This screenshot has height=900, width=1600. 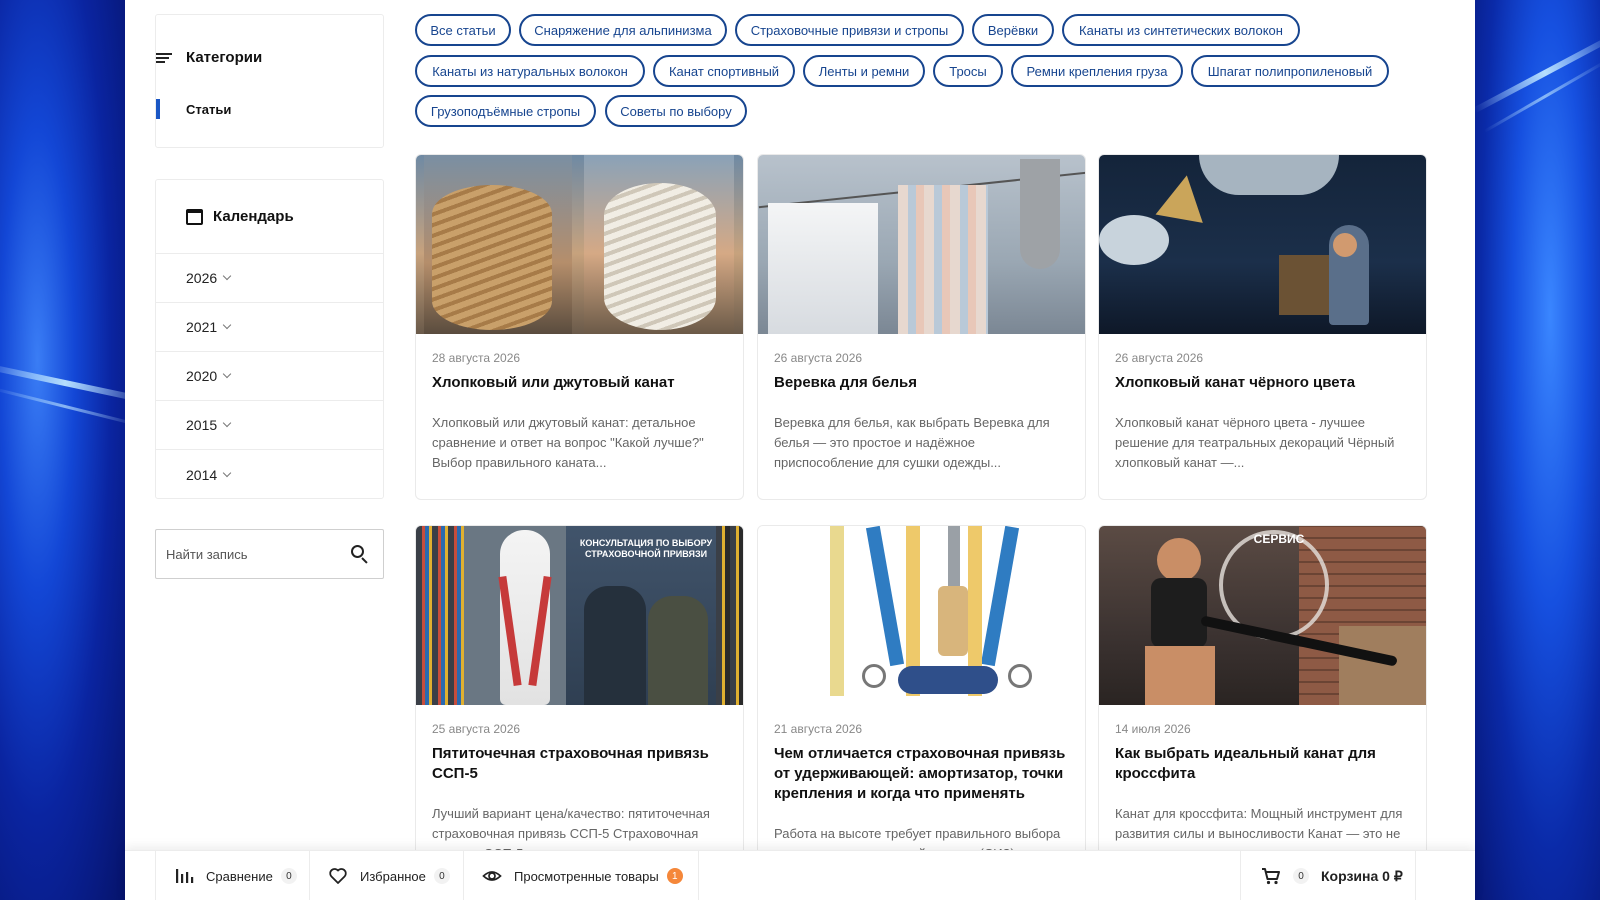 I want to click on background-right, so click(x=1537, y=450).